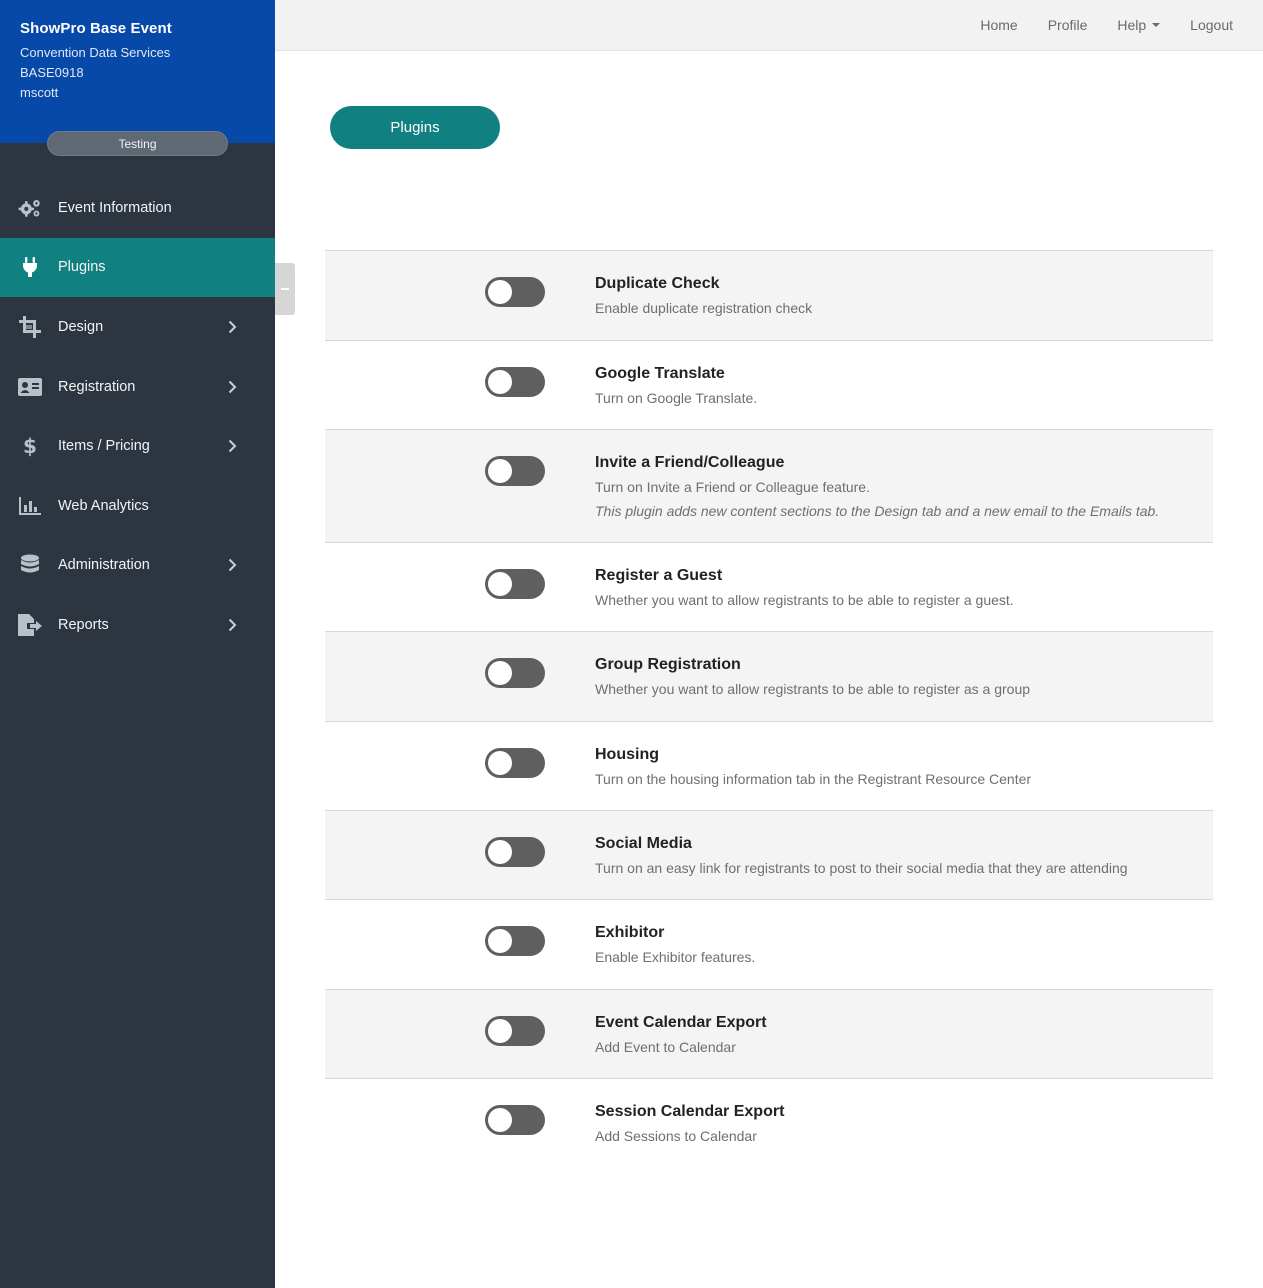 This screenshot has height=1288, width=1263. I want to click on sidebar-item-label: Design, so click(81, 326).